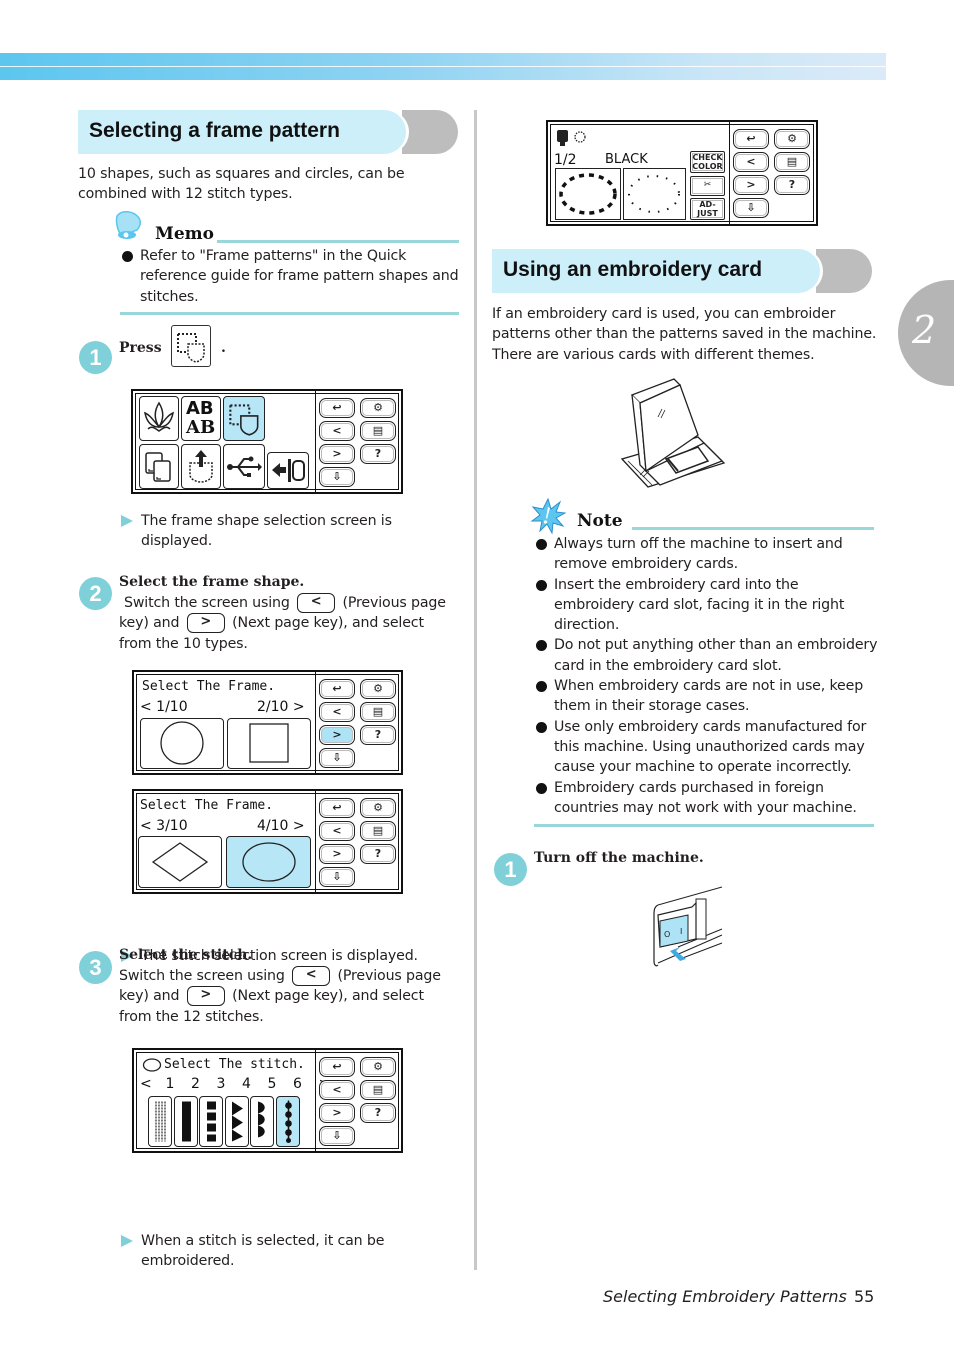  I want to click on adjust-button: AD- JUST, so click(707, 209).